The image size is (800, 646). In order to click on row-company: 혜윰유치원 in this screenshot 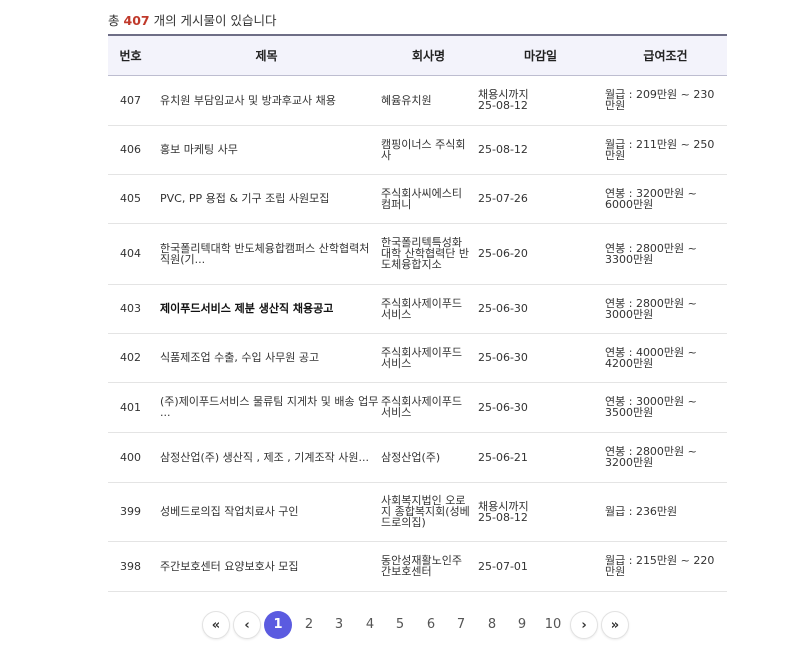, I will do `click(406, 100)`.